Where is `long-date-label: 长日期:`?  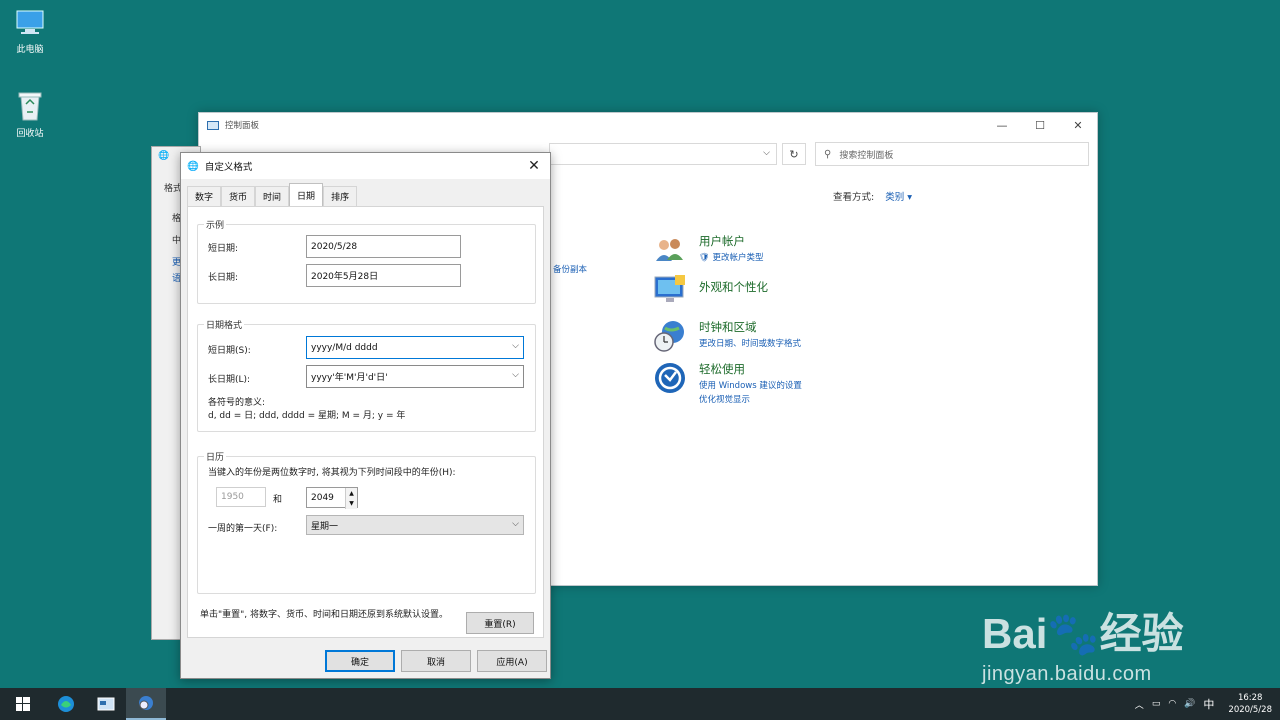 long-date-label: 长日期: is located at coordinates (223, 278).